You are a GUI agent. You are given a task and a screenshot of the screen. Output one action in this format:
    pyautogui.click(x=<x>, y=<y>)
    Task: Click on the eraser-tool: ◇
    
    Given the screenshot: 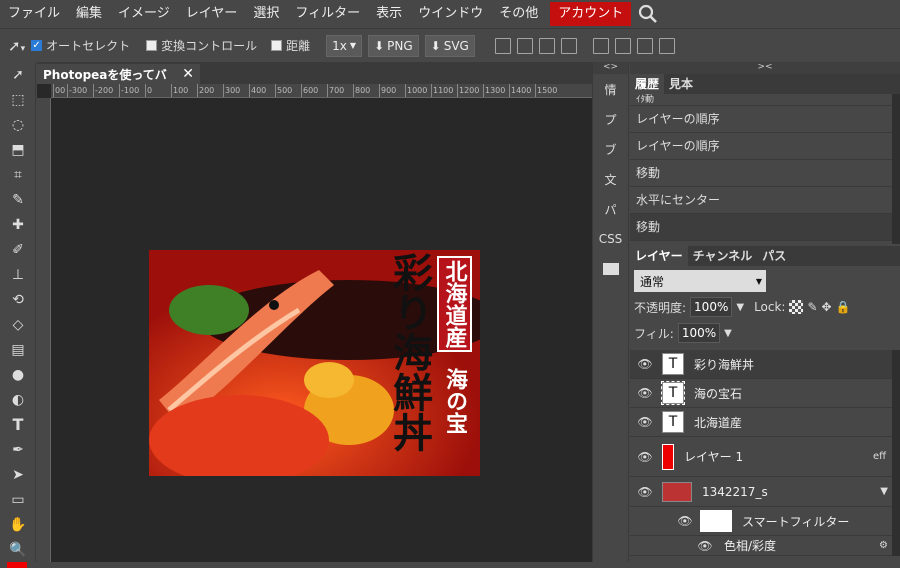 What is the action you would take?
    pyautogui.click(x=18, y=324)
    